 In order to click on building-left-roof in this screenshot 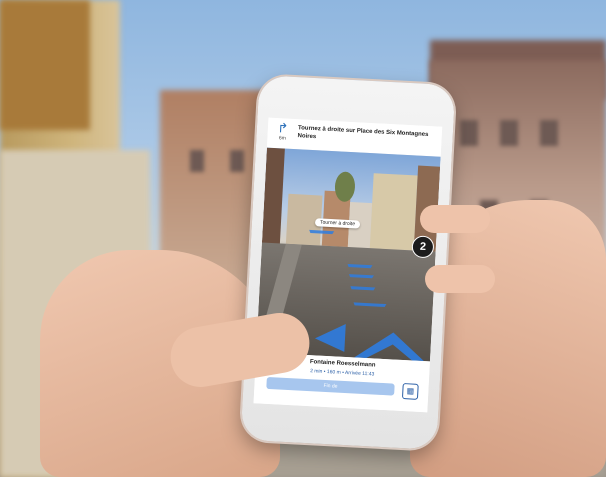, I will do `click(45, 65)`.